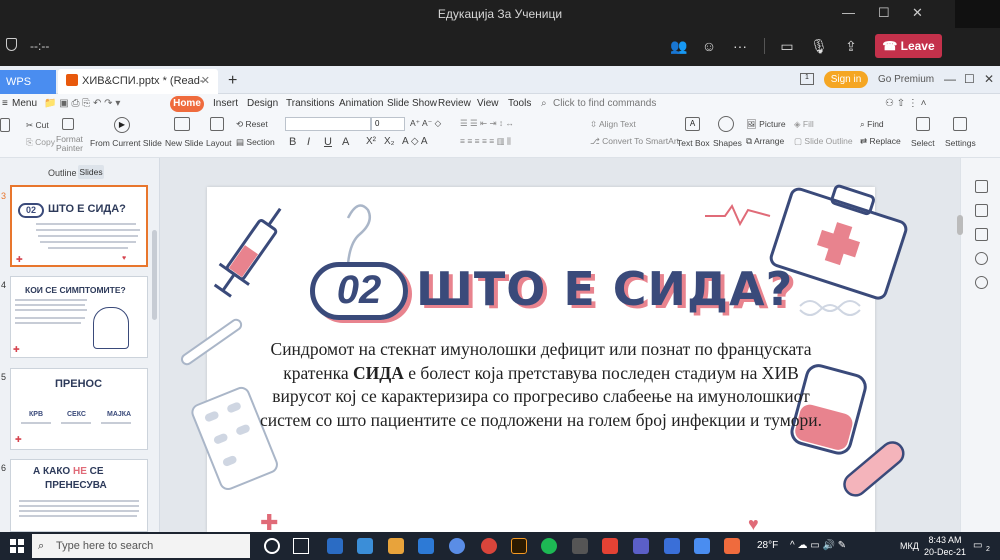  I want to click on wps-maximize-button: ☐, so click(969, 79).